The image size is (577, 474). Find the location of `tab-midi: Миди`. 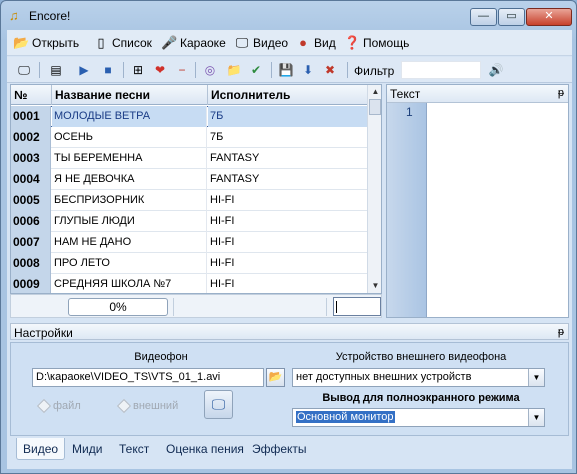

tab-midi: Миди is located at coordinates (87, 449).